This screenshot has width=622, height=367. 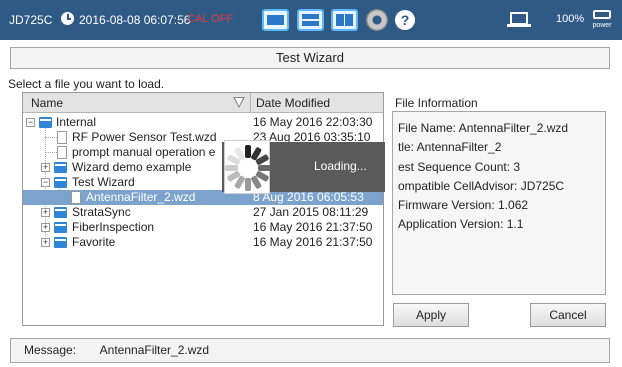 I want to click on tree-row: + FiberInspection 16 May 2016 21:37:50, so click(x=203, y=227).